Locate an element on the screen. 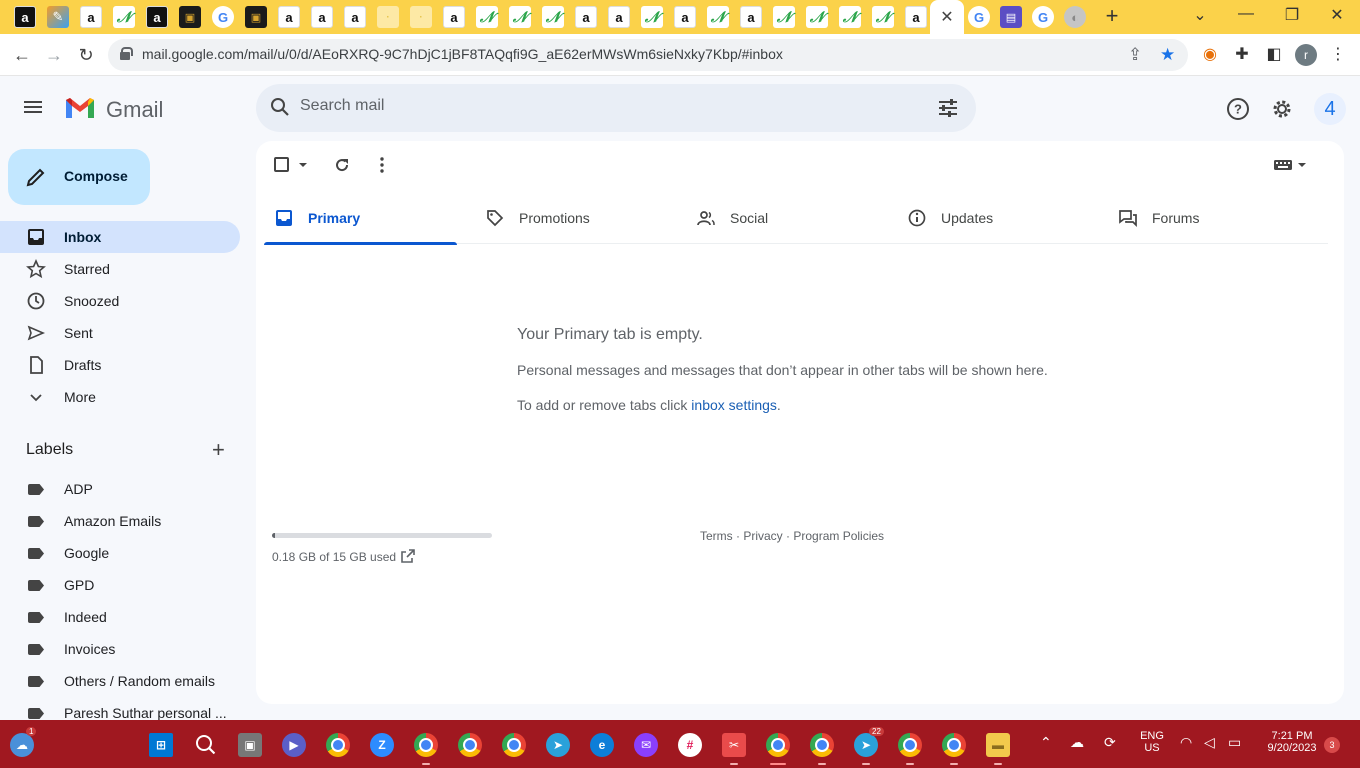 This screenshot has width=1360, height=768. snipping-tool-icon: ✂ is located at coordinates (734, 745).